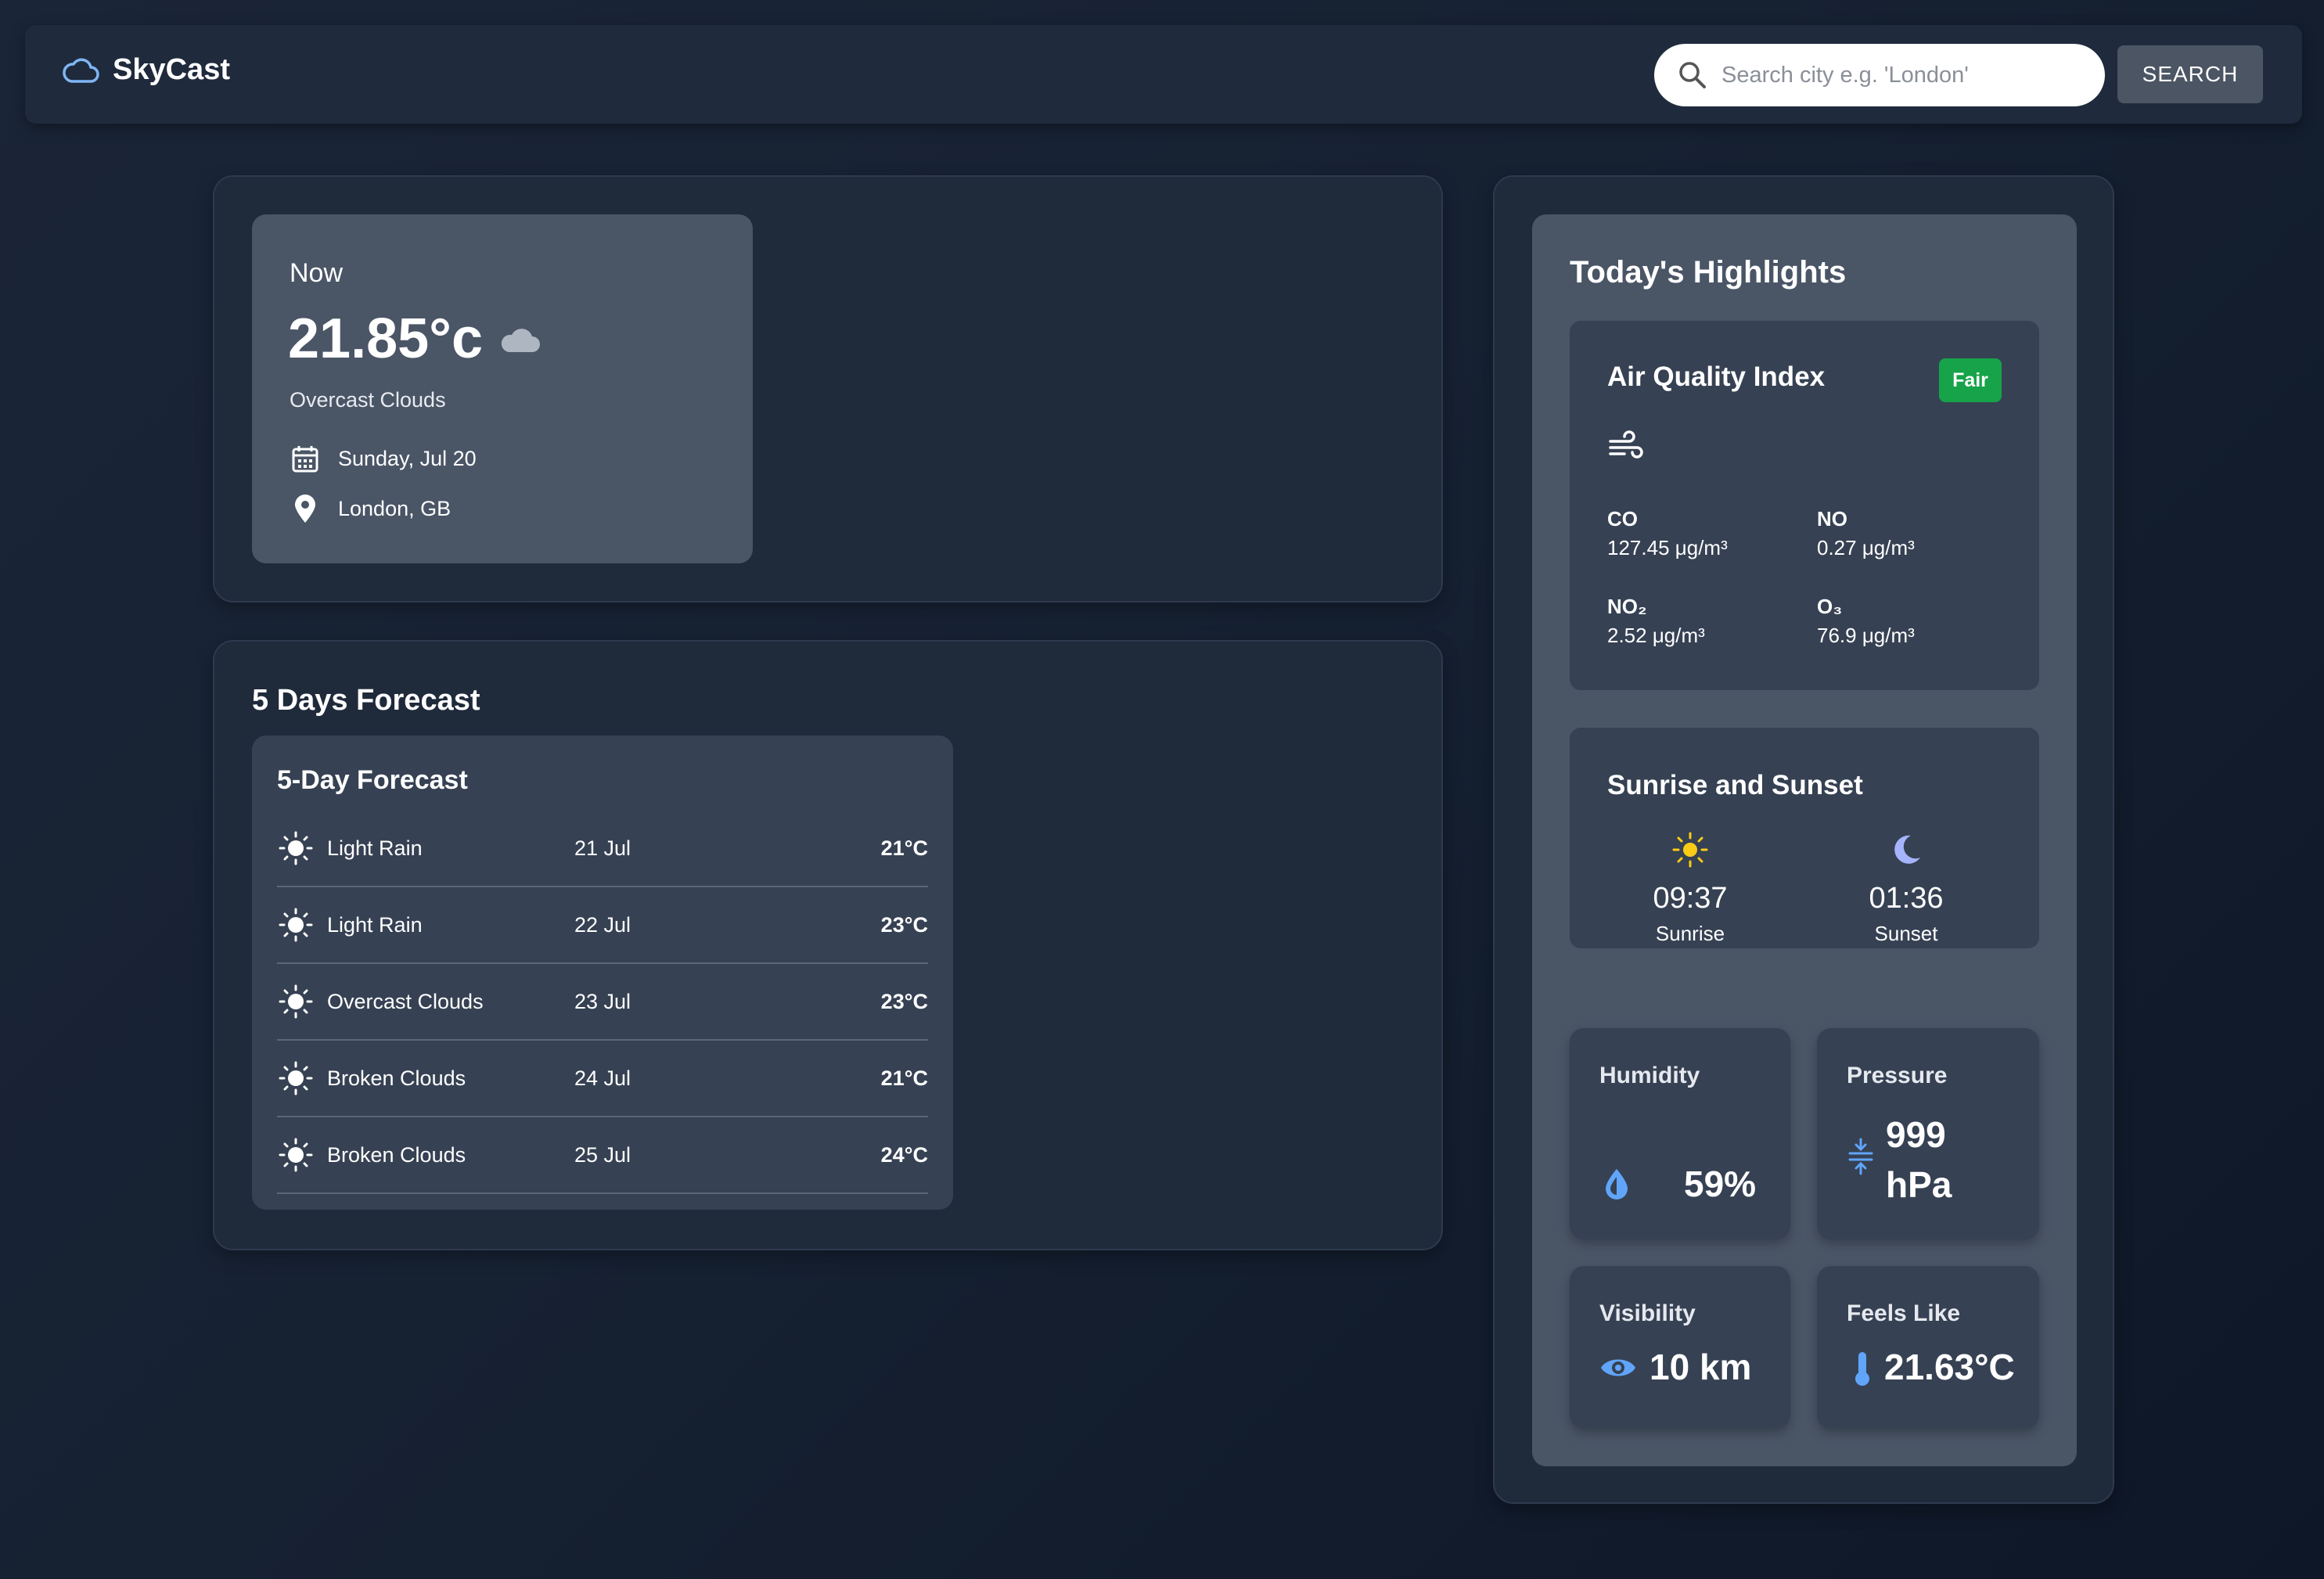 Image resolution: width=2324 pixels, height=1579 pixels. I want to click on sunrise-column: 09:37 Sunrise, so click(1690, 889).